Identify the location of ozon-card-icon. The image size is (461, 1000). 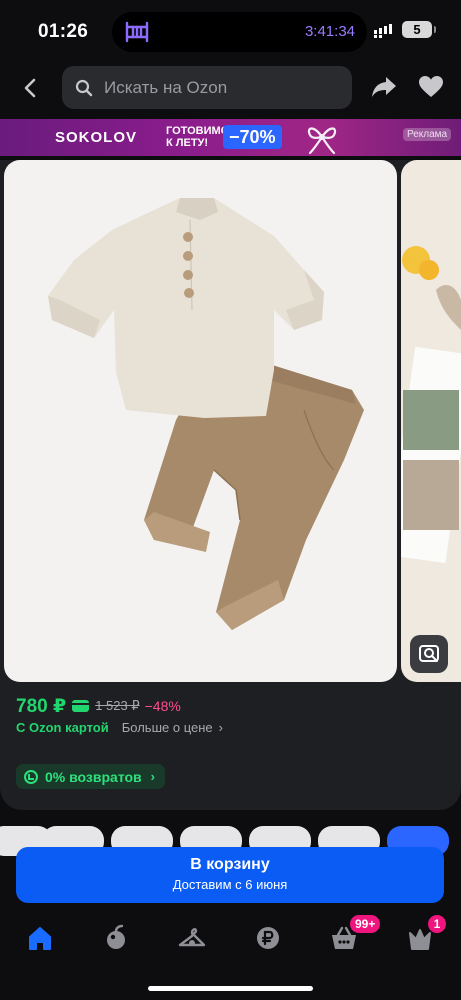
(81, 706).